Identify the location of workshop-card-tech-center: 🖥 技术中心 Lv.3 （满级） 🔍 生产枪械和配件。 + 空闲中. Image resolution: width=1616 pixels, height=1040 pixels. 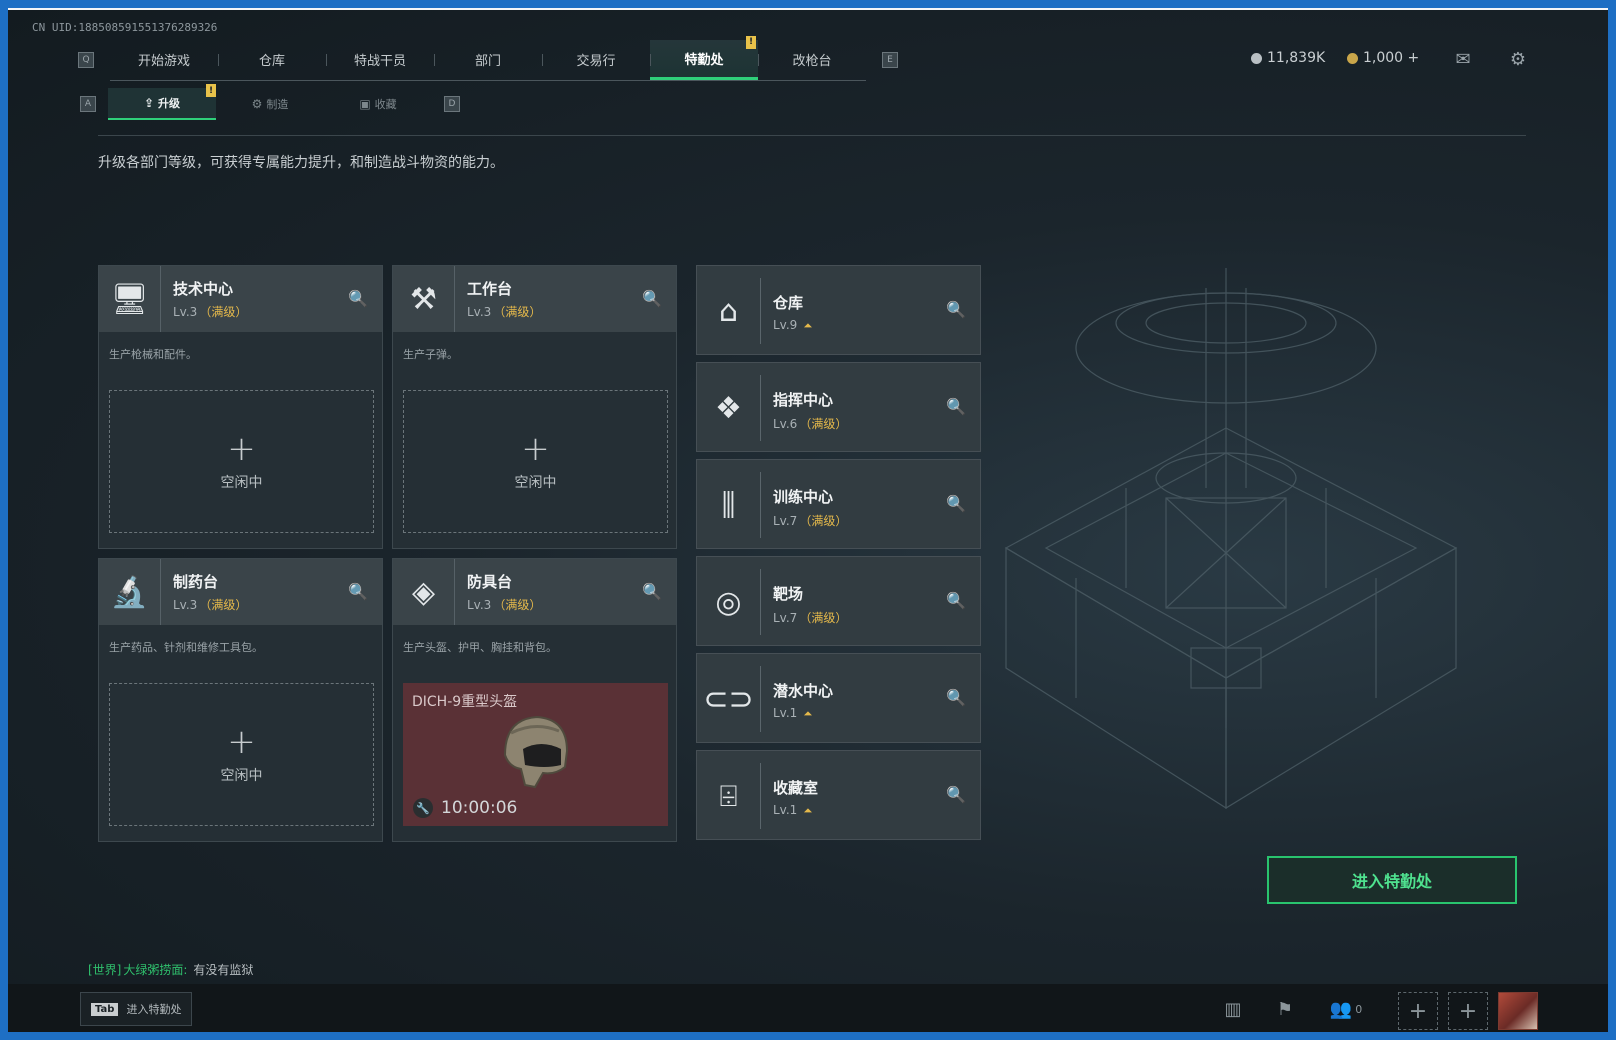
(240, 407).